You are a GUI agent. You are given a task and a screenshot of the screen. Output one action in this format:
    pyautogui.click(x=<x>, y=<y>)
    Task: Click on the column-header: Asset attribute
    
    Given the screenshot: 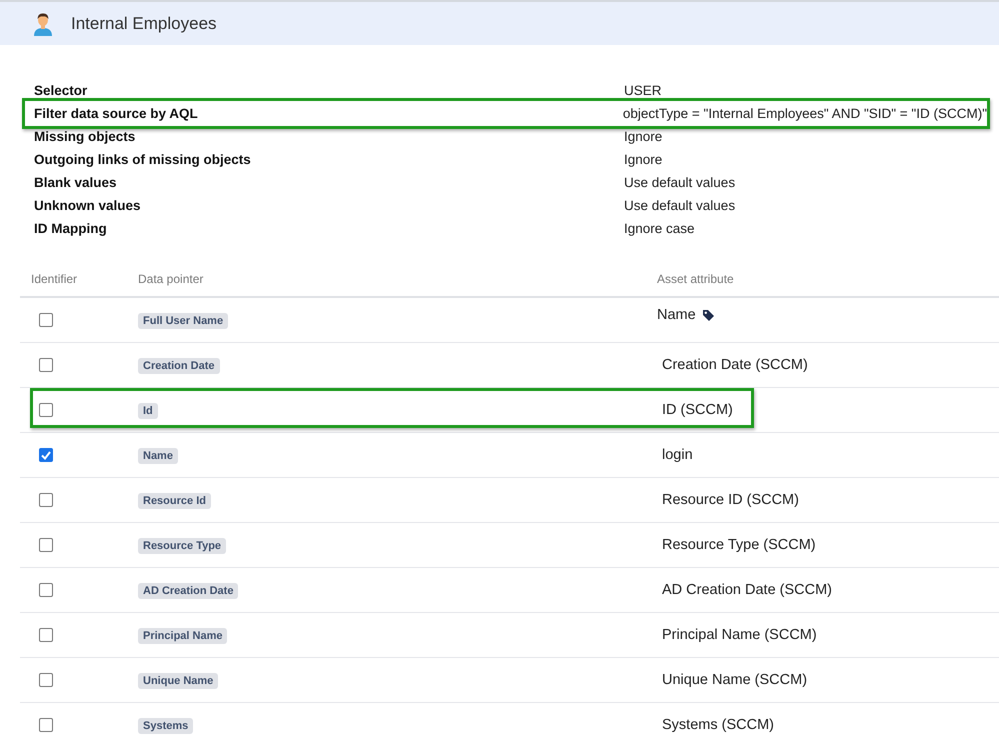 What is the action you would take?
    pyautogui.click(x=695, y=279)
    